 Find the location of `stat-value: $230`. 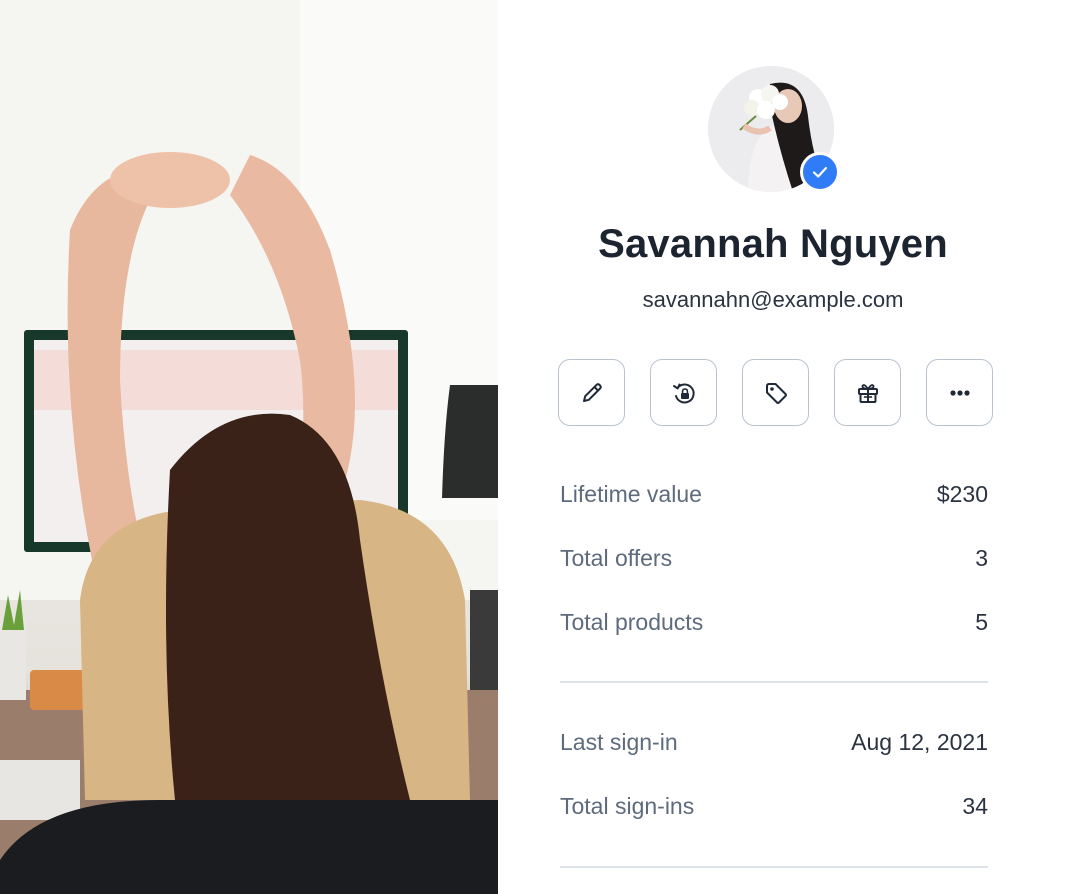

stat-value: $230 is located at coordinates (962, 493).